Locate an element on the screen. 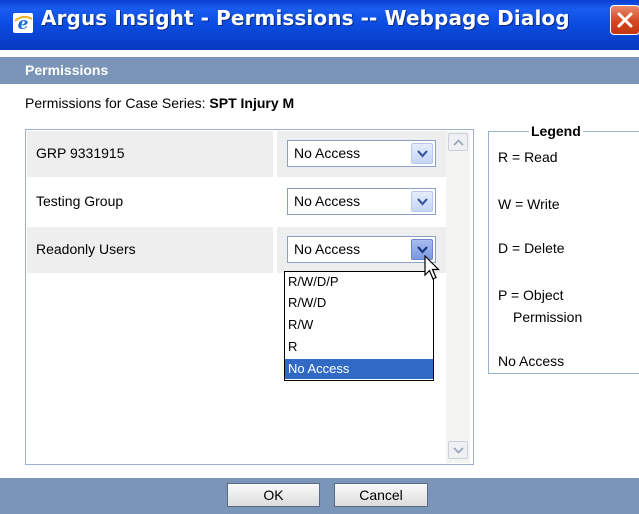  close-button is located at coordinates (624, 20).